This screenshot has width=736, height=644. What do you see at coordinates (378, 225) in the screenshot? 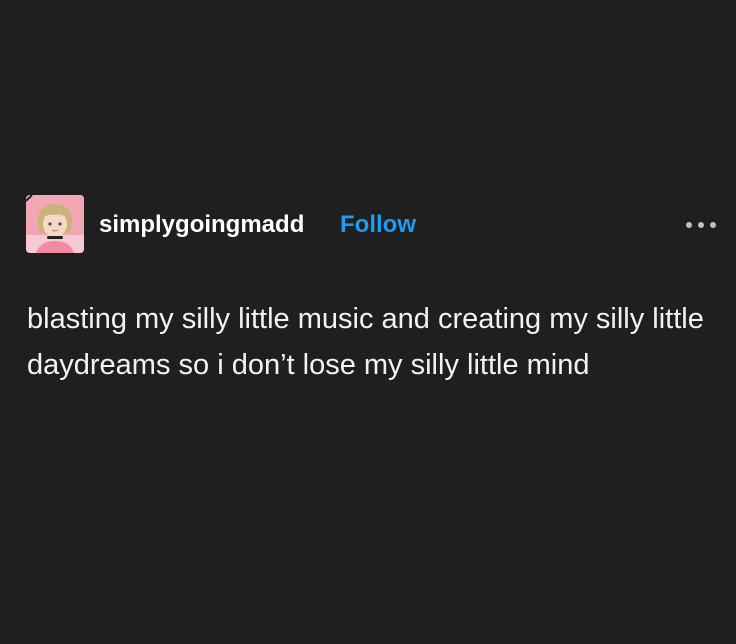
I see `follow-button: Follow` at bounding box center [378, 225].